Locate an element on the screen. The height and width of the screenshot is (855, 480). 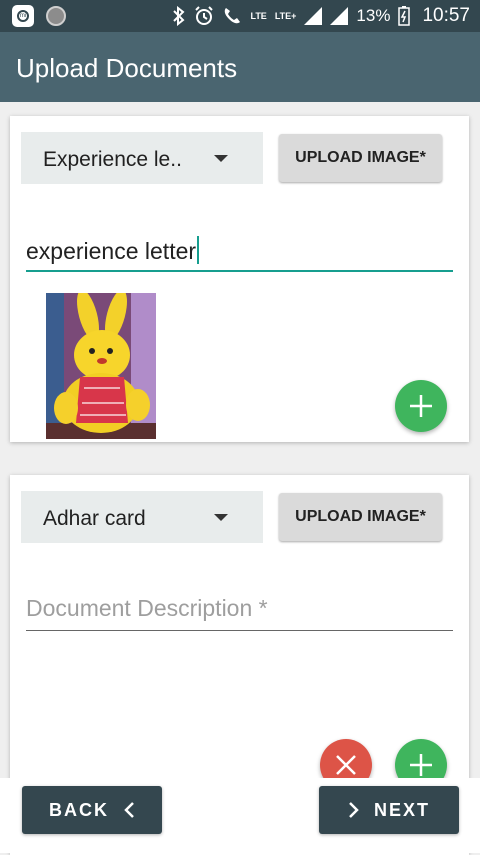
clock: 10:57 is located at coordinates (446, 15).